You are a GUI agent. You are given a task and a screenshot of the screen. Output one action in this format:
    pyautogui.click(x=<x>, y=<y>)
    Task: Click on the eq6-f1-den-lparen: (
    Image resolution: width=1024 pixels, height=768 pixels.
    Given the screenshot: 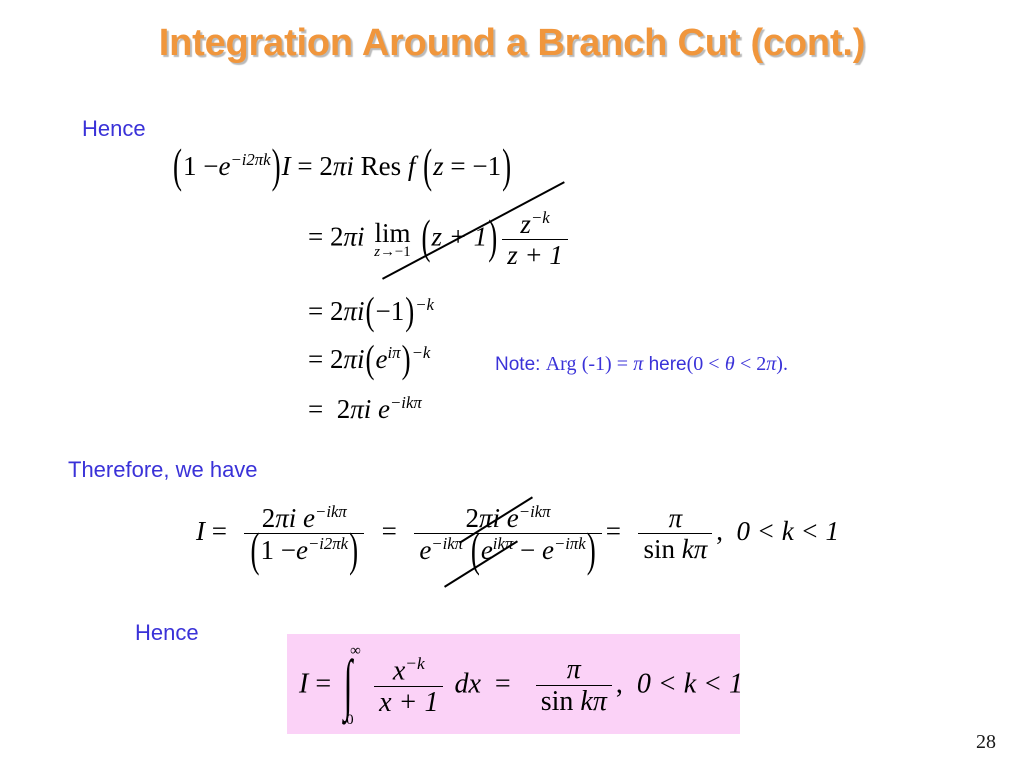 What is the action you would take?
    pyautogui.click(x=255, y=549)
    